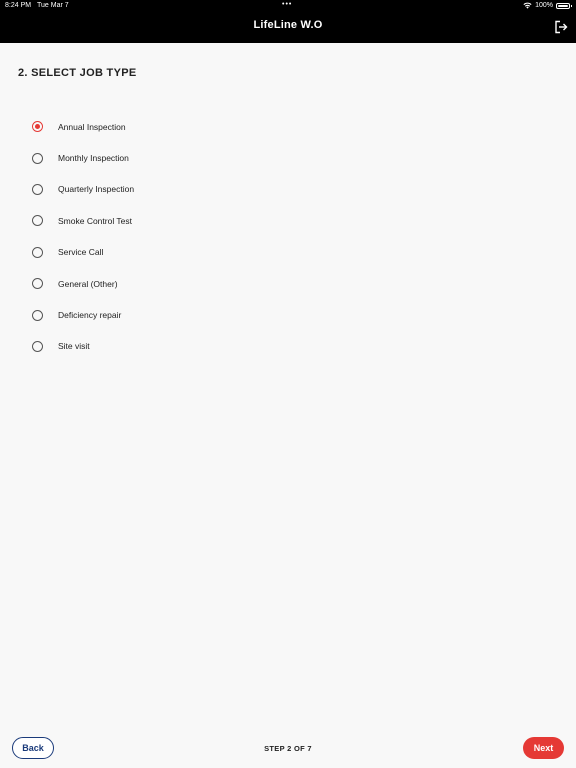 This screenshot has height=768, width=576. I want to click on section-title: 2. SELECT JOB TYPE, so click(77, 73).